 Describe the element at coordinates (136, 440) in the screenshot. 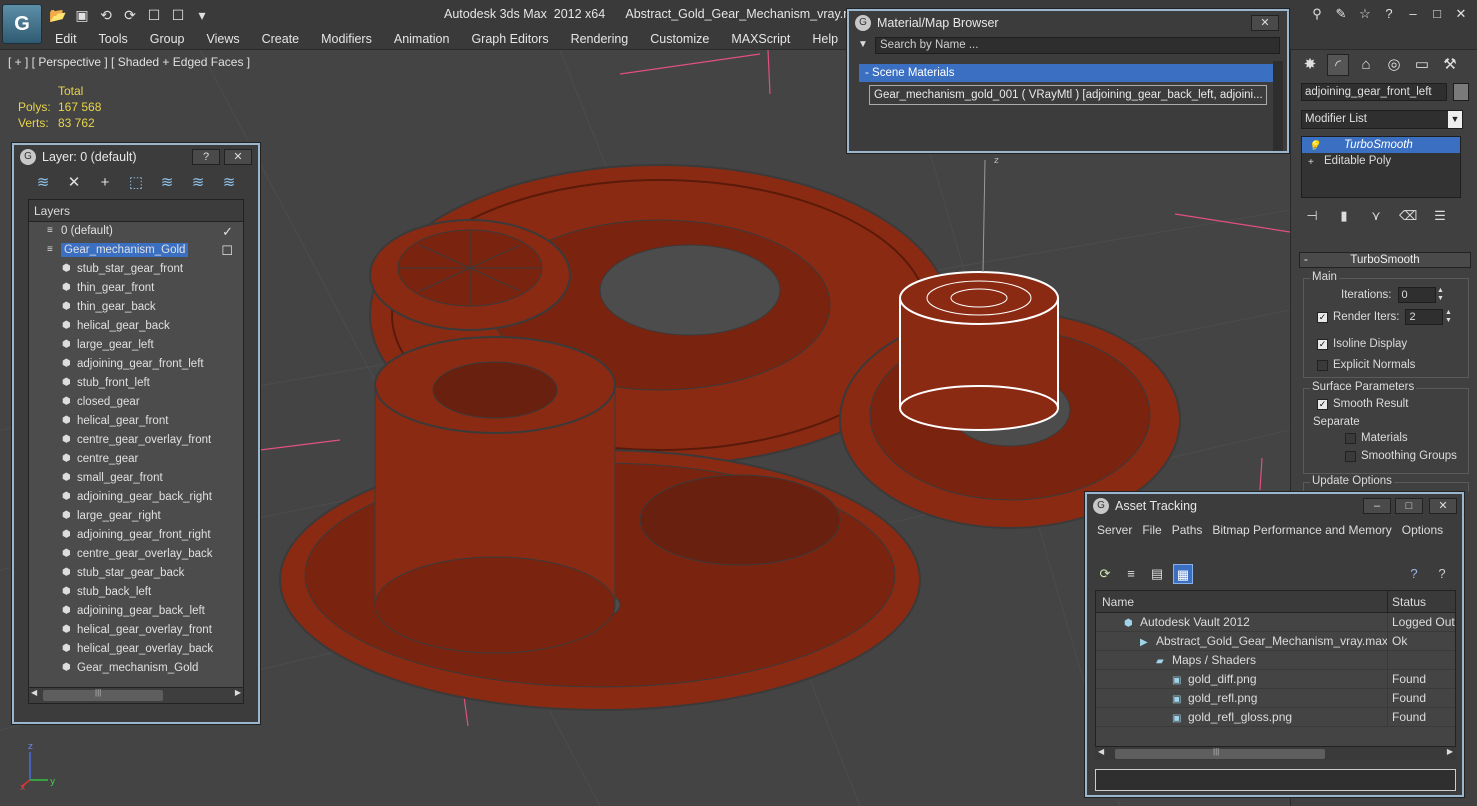

I see `layer-object-row: ⬢ centre_gear_overlay_front` at that location.